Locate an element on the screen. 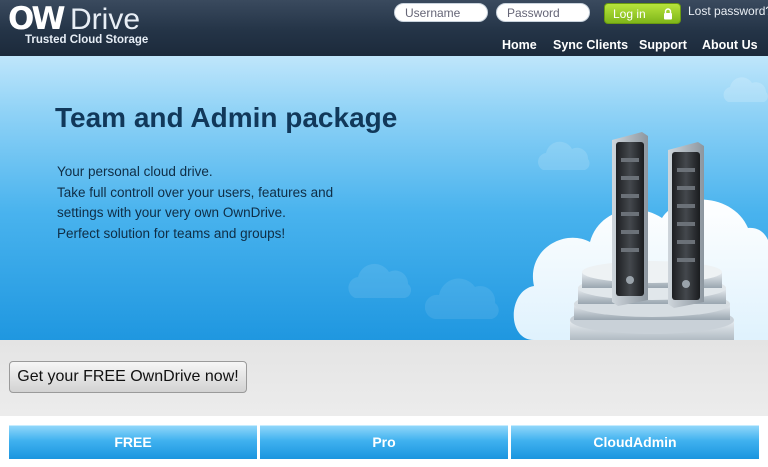  hero-line: settings with your very own OwnDrive. is located at coordinates (171, 212).